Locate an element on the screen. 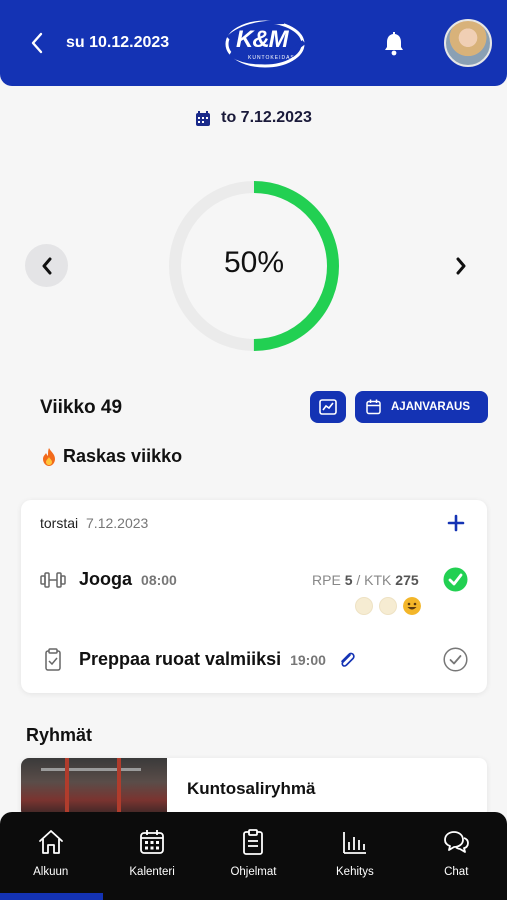 This screenshot has height=900, width=507. avatar is located at coordinates (468, 43).